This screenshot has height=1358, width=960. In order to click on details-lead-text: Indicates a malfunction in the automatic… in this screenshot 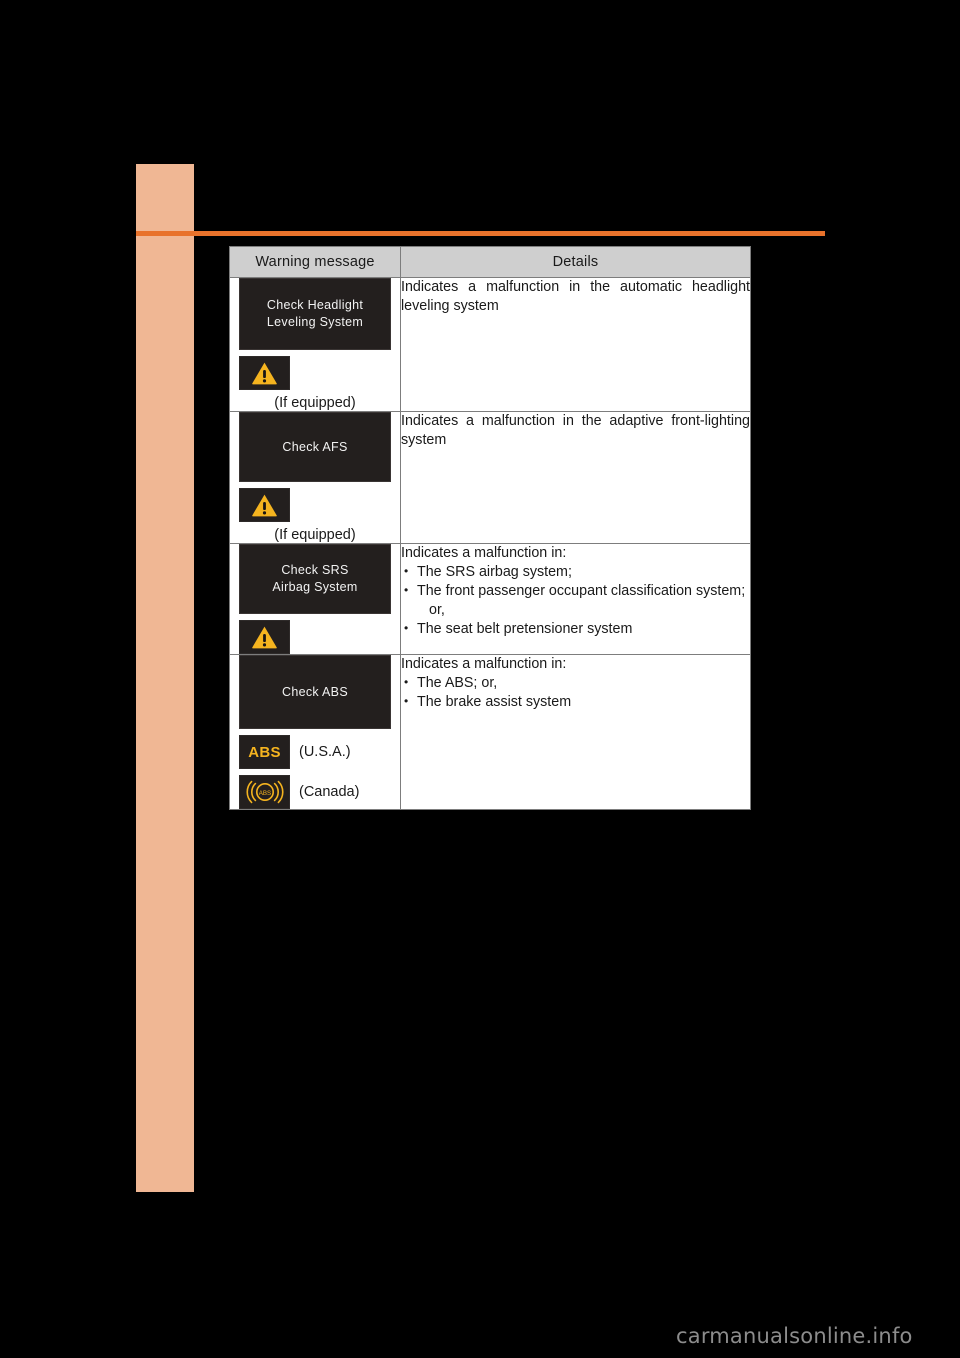, I will do `click(575, 296)`.